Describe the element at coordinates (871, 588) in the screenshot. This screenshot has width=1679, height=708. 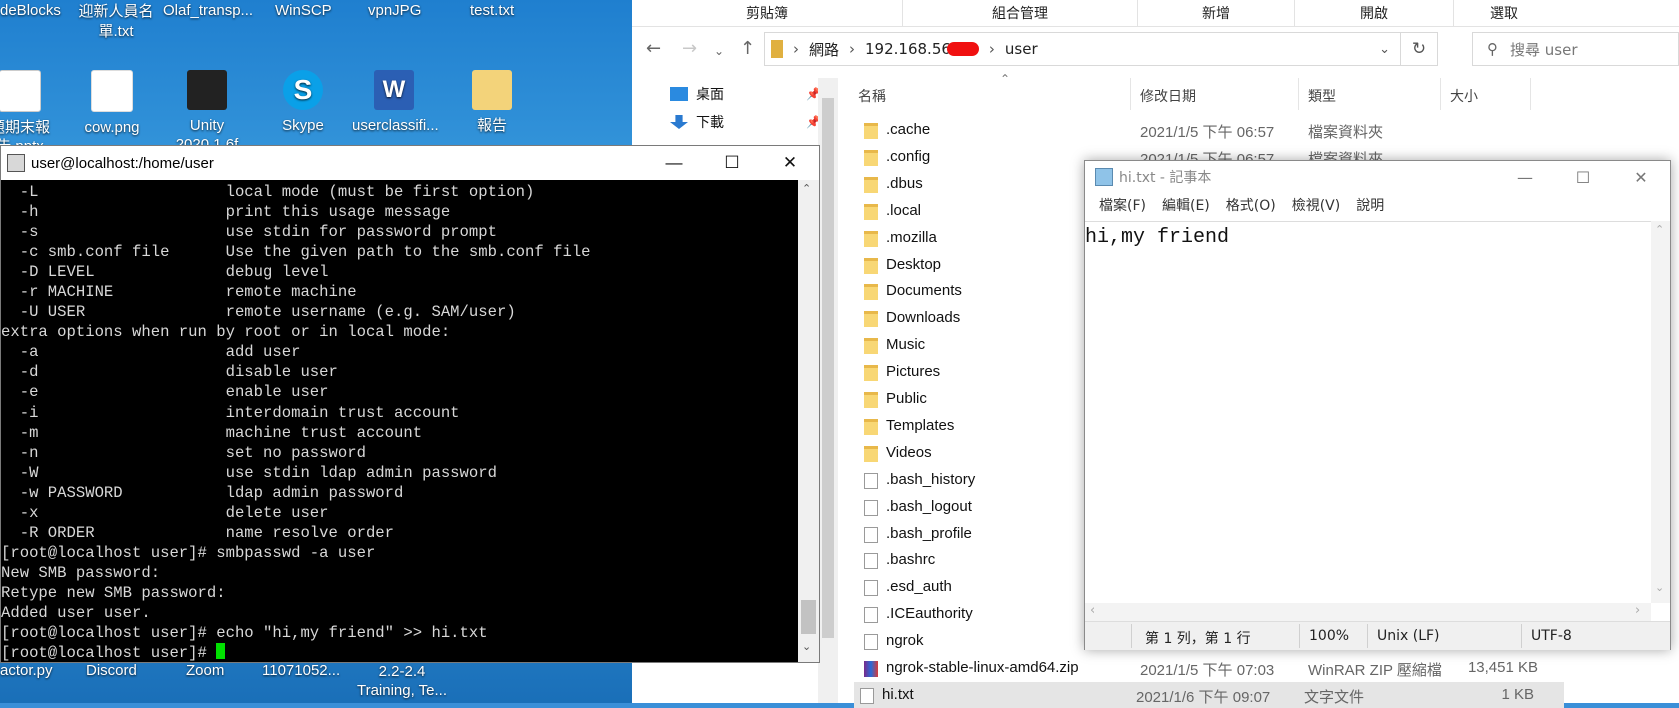
I see `file-icon` at that location.